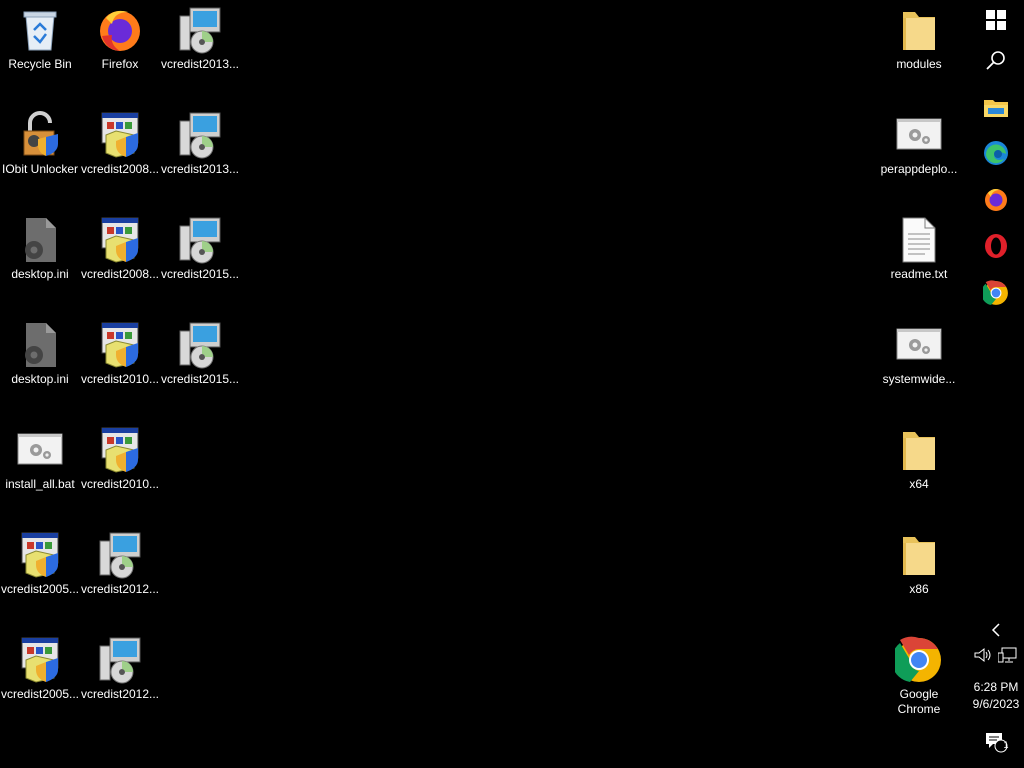 The image size is (1024, 768). I want to click on desktop-icon-desktop-ini-a: desktop.ini, so click(40, 260).